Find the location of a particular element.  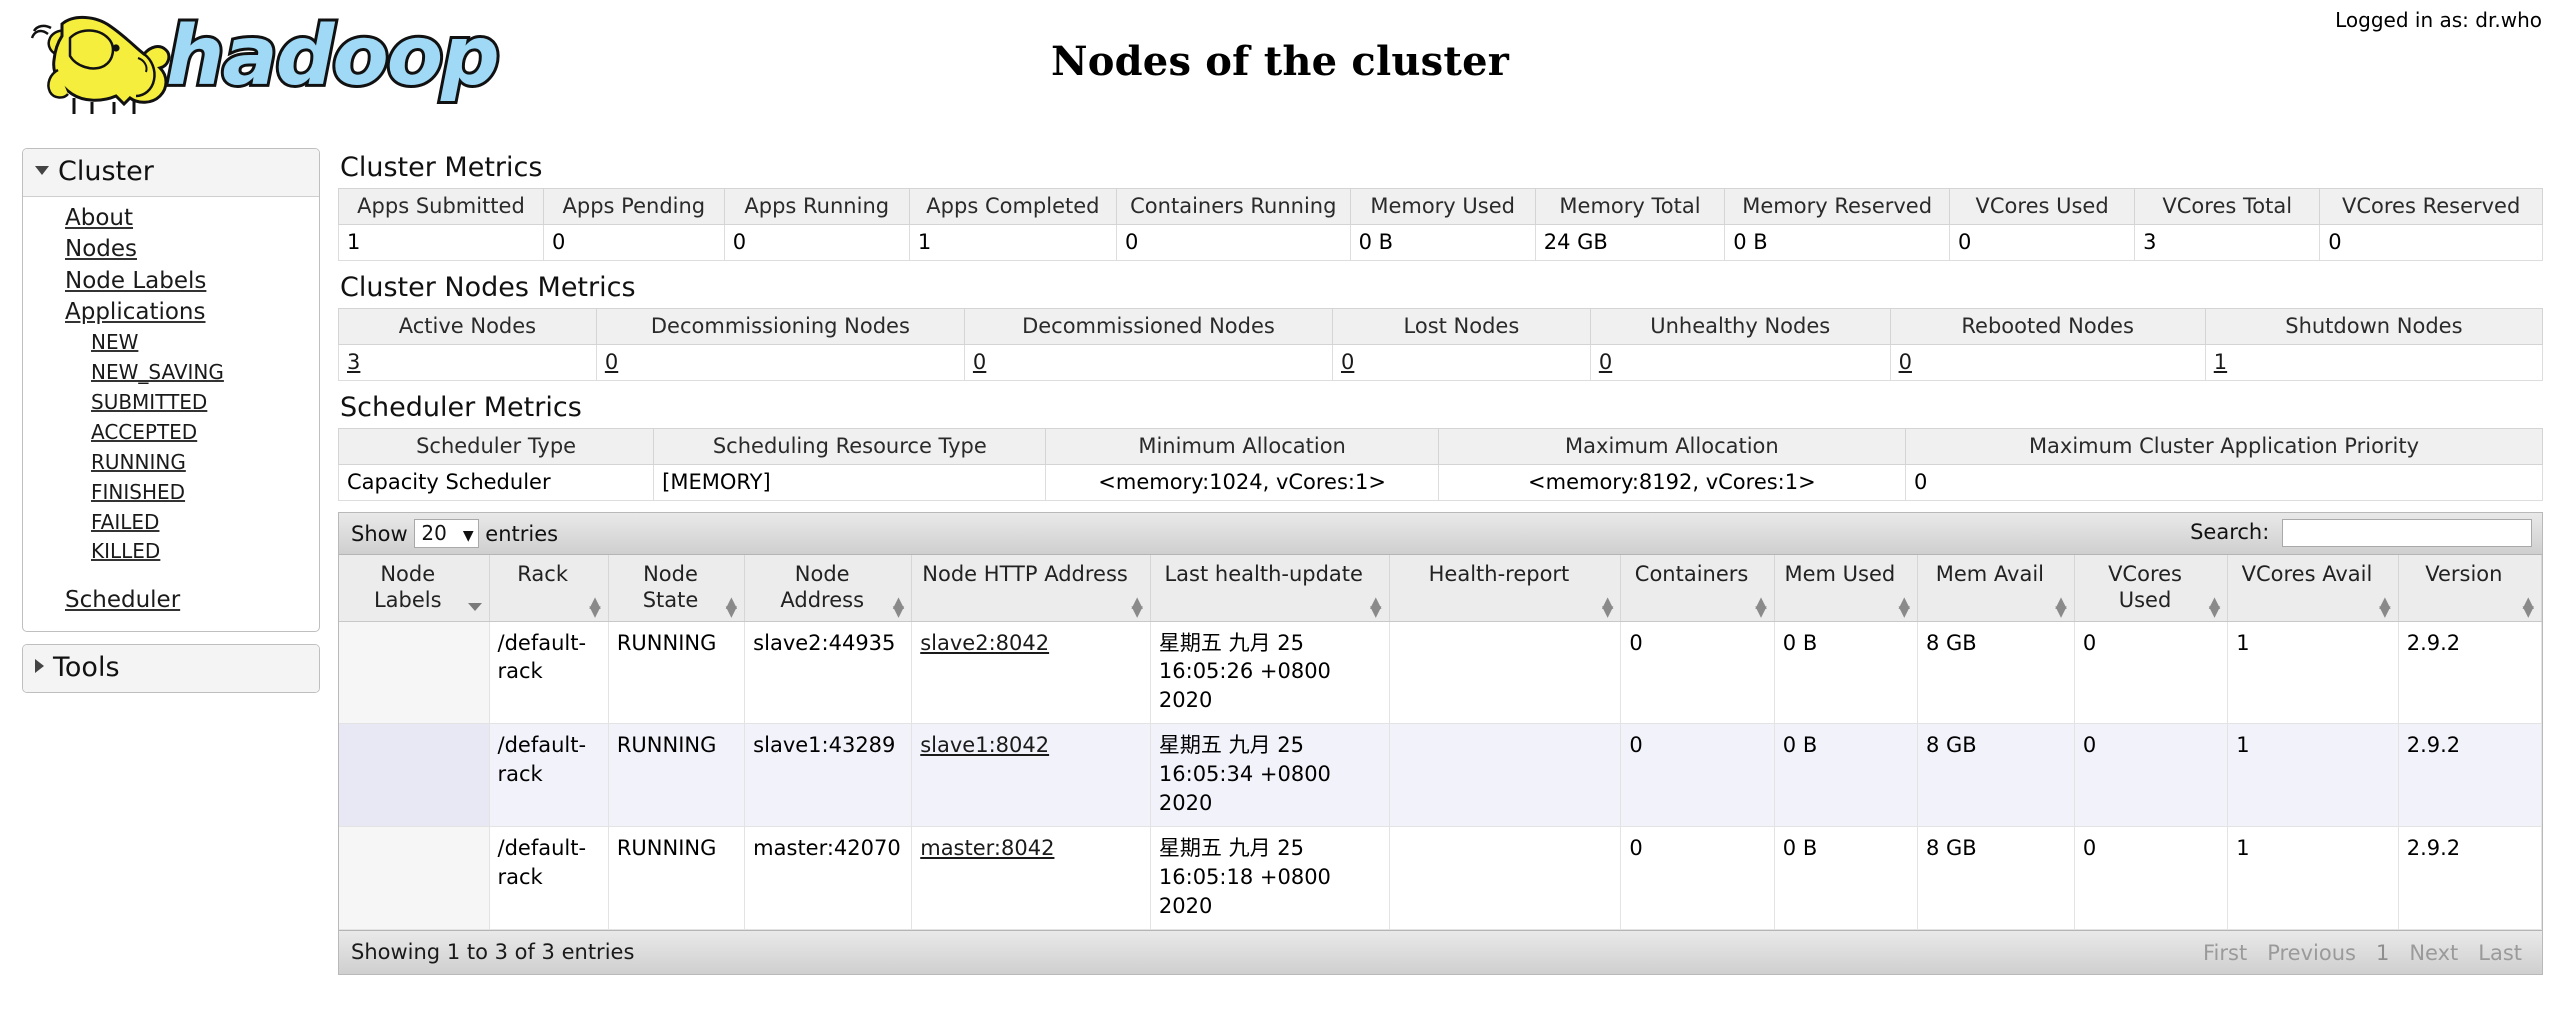

node-http-address-link: master:8042 is located at coordinates (987, 848).